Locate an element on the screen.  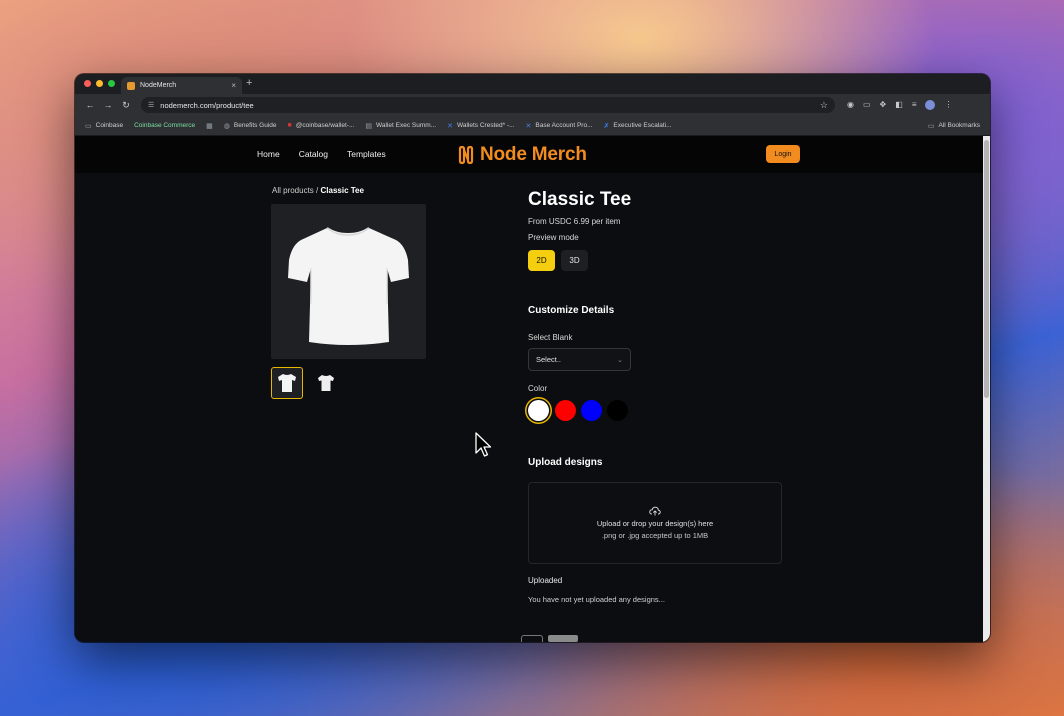
puzzle-icon: ✥ is located at coordinates (883, 105).